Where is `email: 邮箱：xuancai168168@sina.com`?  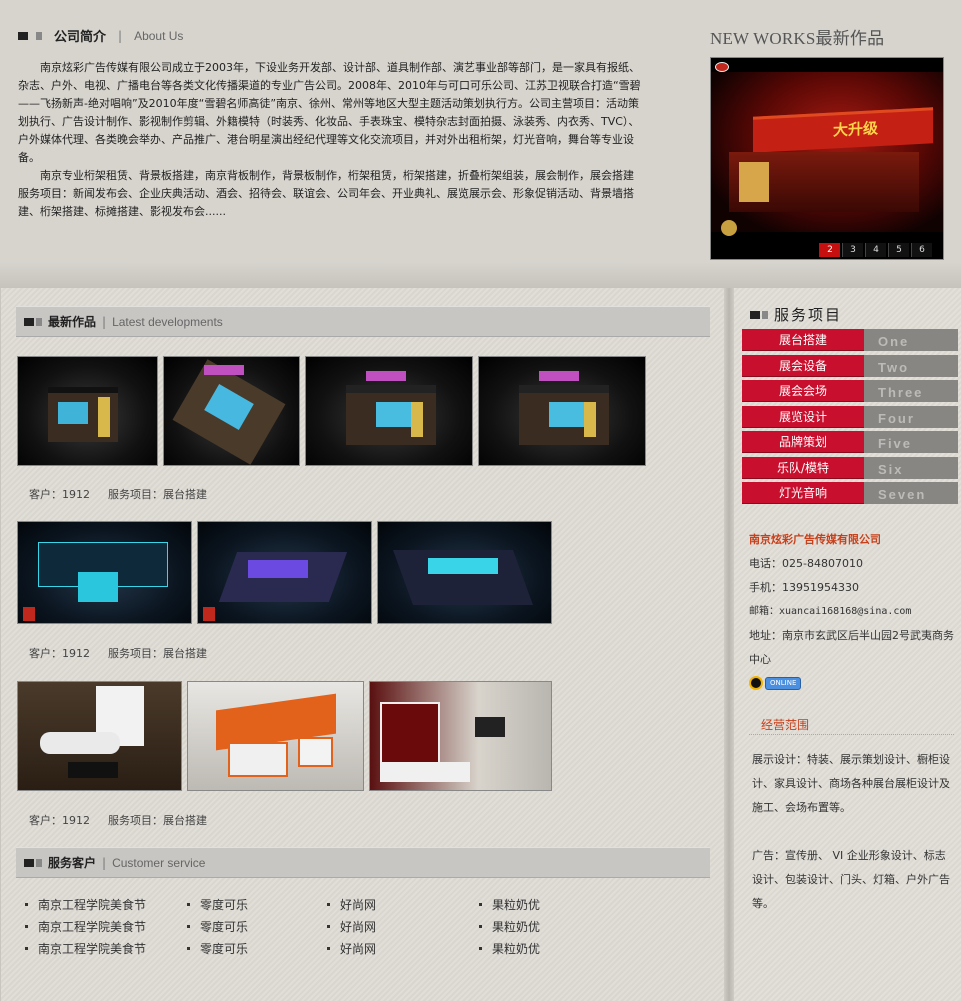
email: 邮箱：xuancai168168@sina.com is located at coordinates (851, 612).